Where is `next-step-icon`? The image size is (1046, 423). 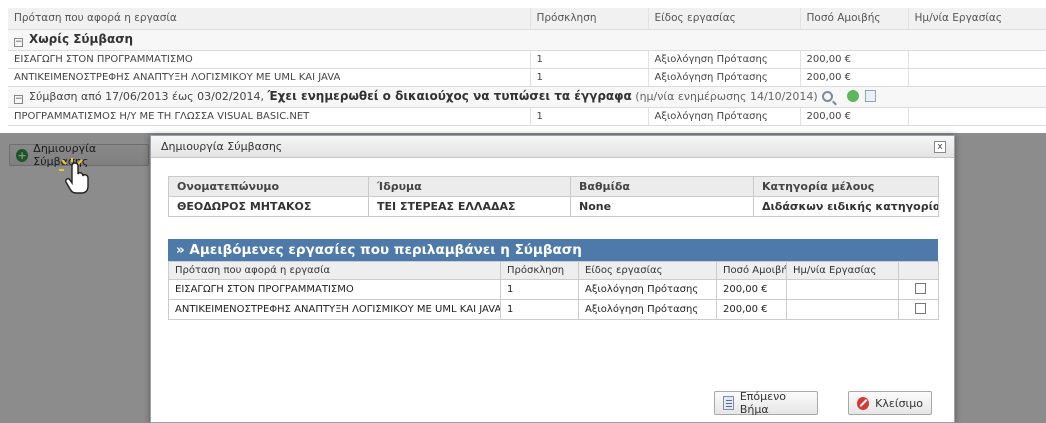
next-step-icon is located at coordinates (728, 403).